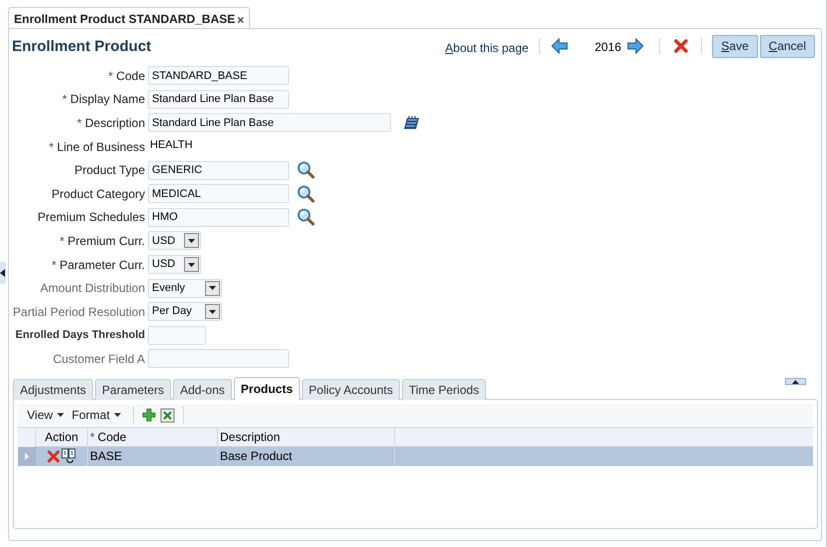  What do you see at coordinates (306, 437) in the screenshot?
I see `column-header: Description` at bounding box center [306, 437].